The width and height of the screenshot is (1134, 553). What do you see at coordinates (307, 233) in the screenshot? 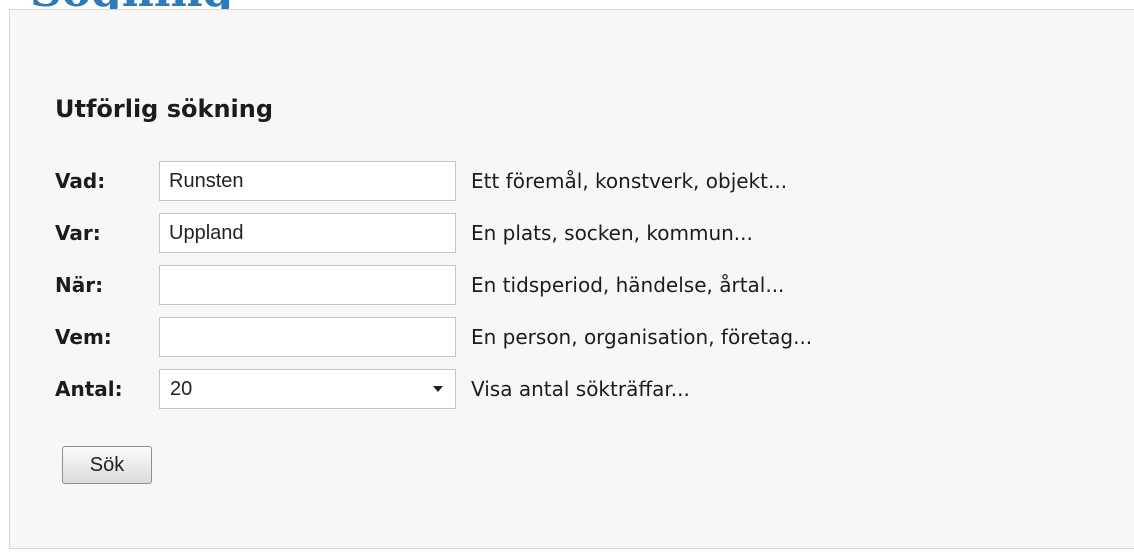
I see `where-input` at bounding box center [307, 233].